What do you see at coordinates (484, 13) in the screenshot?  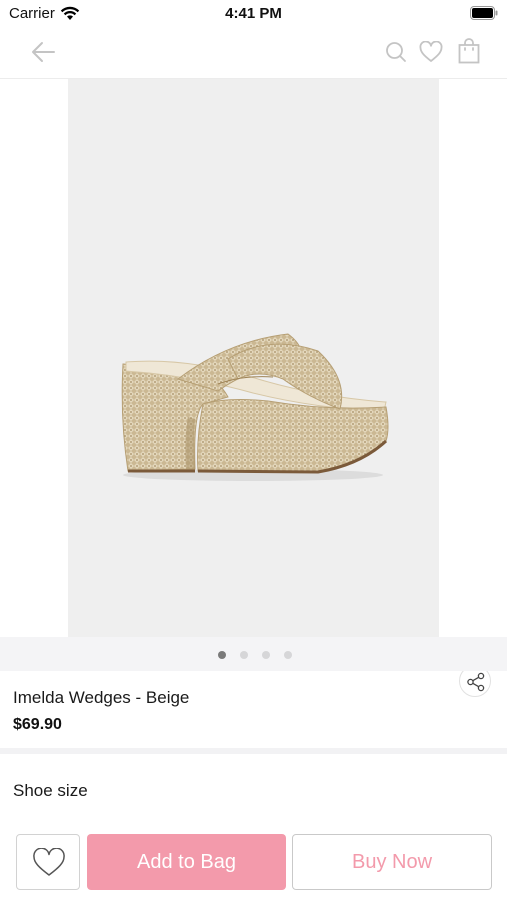 I see `battery-icon` at bounding box center [484, 13].